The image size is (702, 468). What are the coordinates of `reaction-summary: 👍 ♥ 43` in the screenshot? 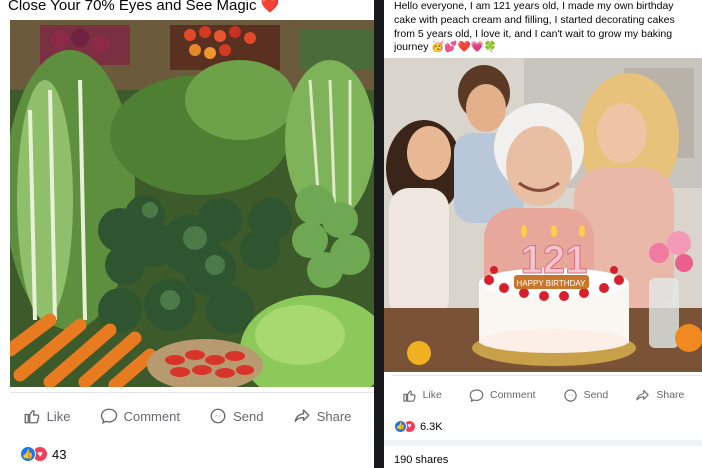 It's located at (43, 454).